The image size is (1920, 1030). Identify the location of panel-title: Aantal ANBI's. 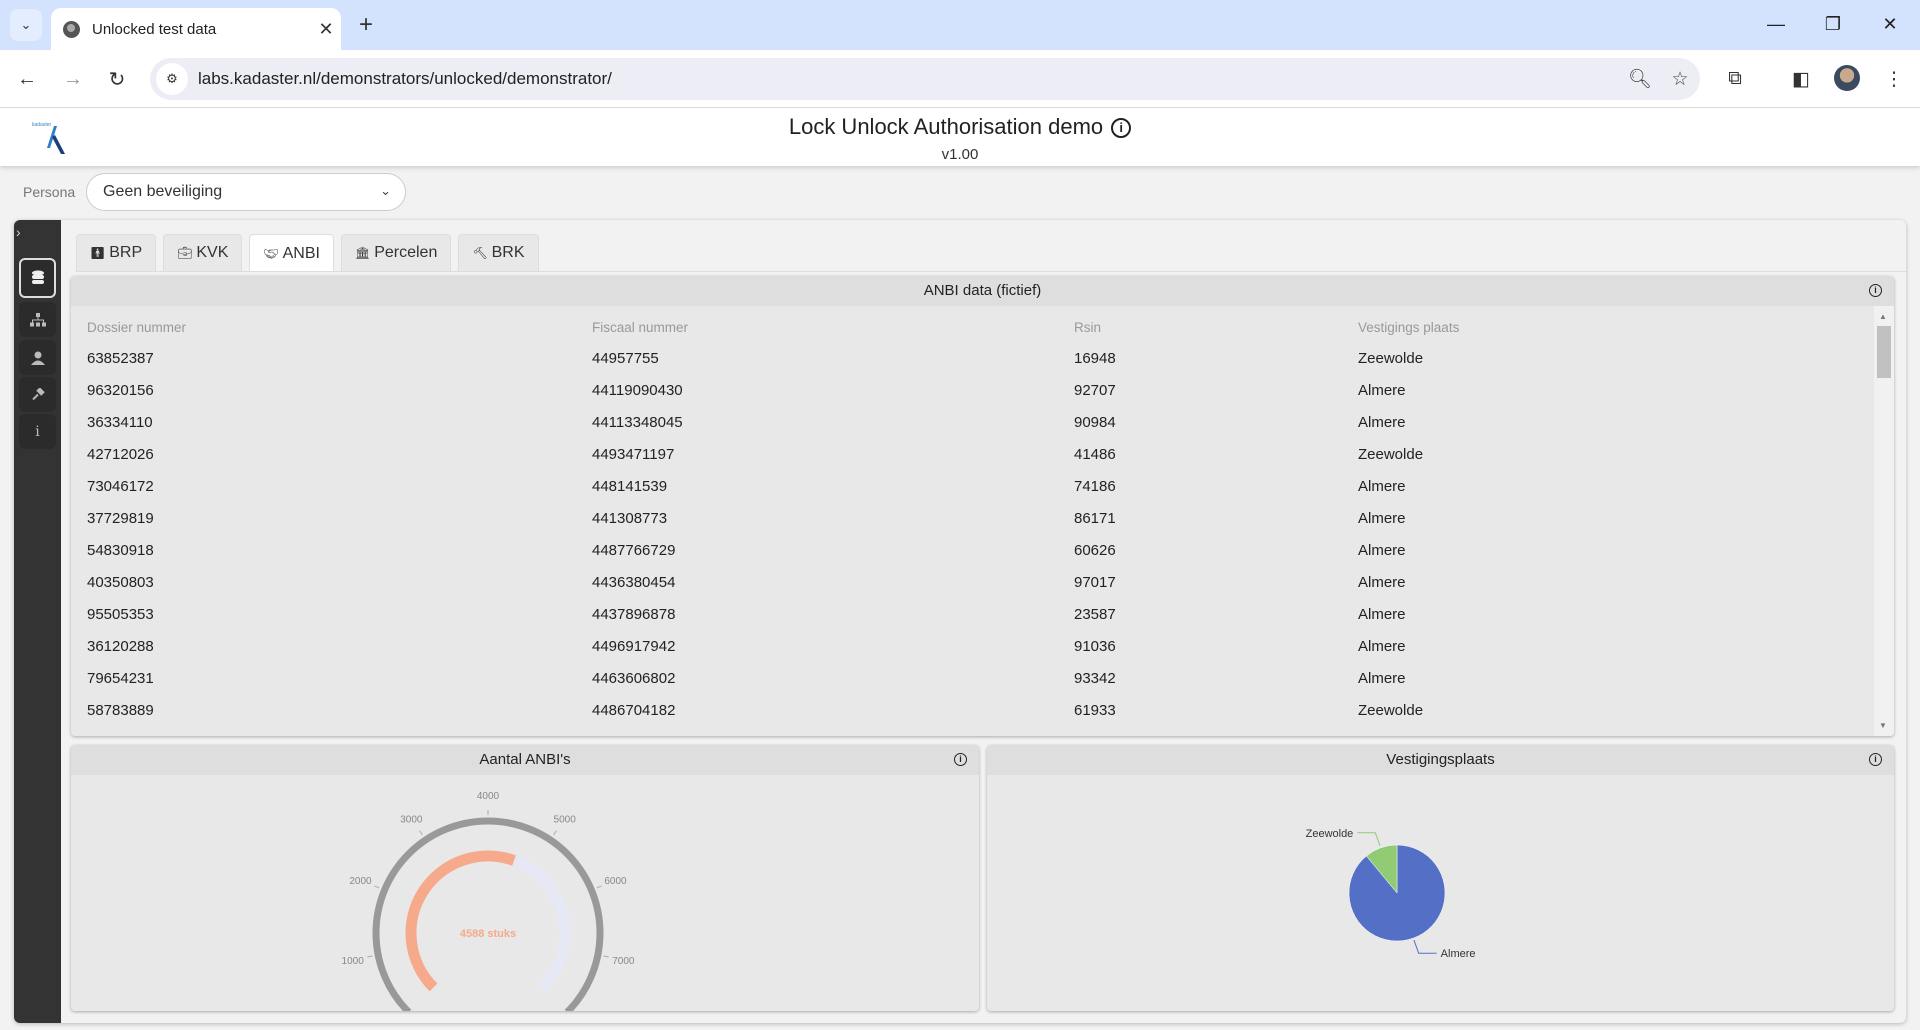
(525, 759).